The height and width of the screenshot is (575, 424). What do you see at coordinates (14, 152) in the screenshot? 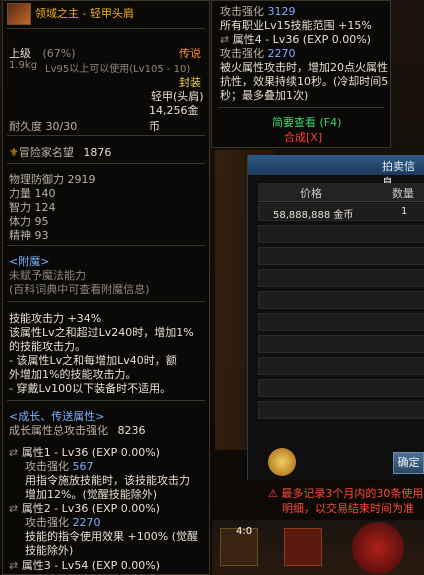
I see `reputation-icon: ⚜` at bounding box center [14, 152].